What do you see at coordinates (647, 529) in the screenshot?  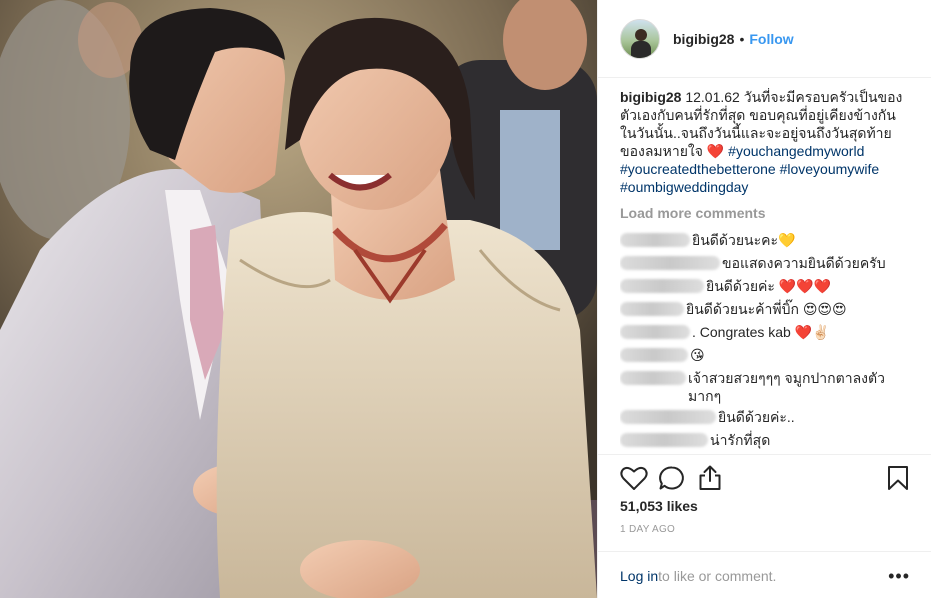 I see `post-timestamp: 1 DAY AGO` at bounding box center [647, 529].